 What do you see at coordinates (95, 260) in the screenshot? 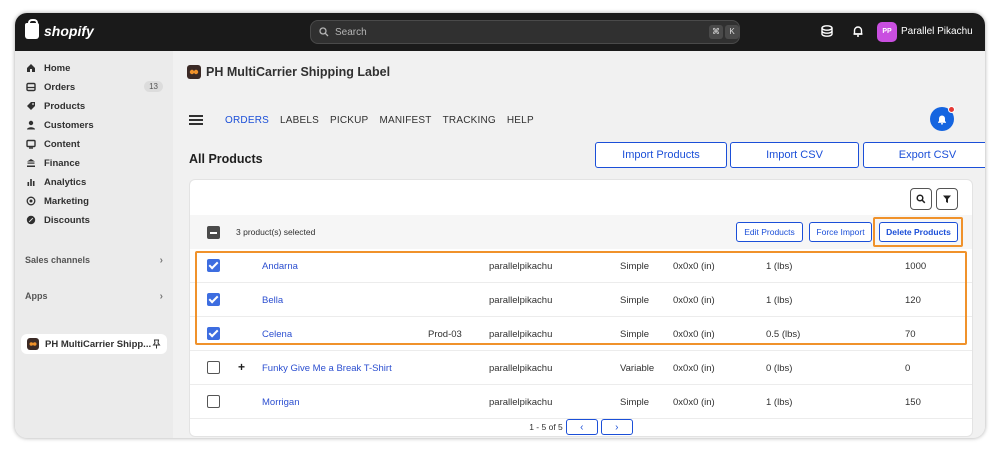
I see `sales-channels-section: Sales channels ›` at bounding box center [95, 260].